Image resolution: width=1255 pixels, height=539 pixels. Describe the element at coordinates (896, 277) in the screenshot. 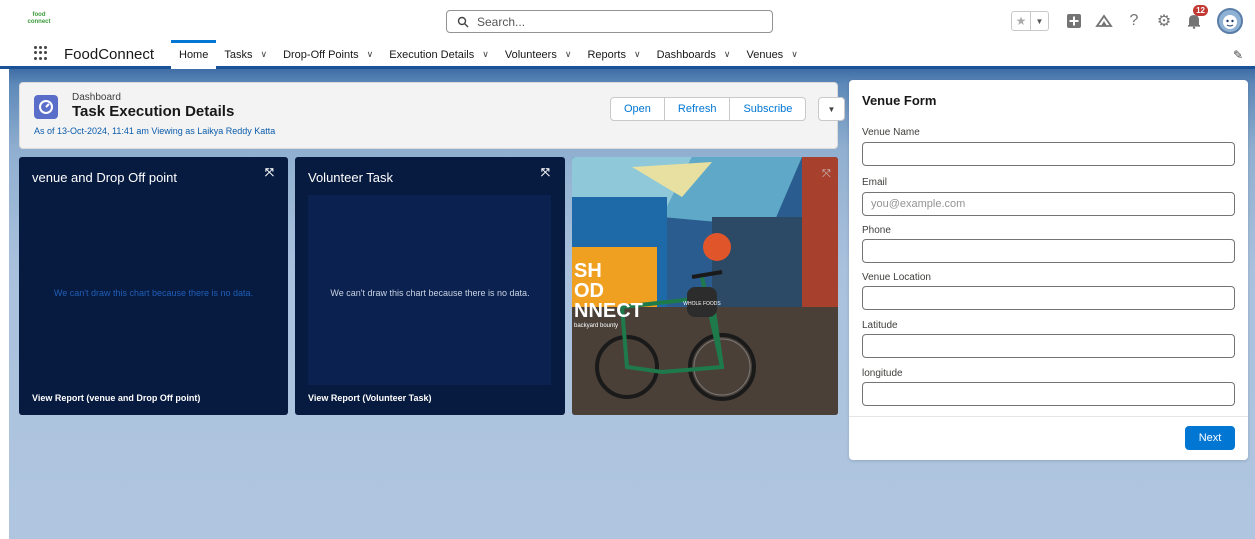

I see `venue-location-label: Venue Location` at that location.